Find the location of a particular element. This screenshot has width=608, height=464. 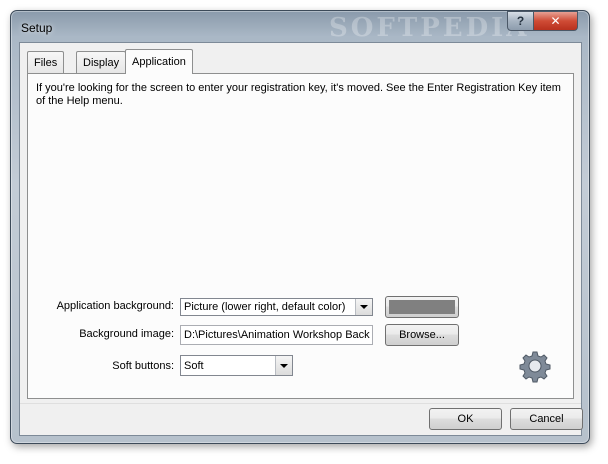

help-button: ? is located at coordinates (520, 21).